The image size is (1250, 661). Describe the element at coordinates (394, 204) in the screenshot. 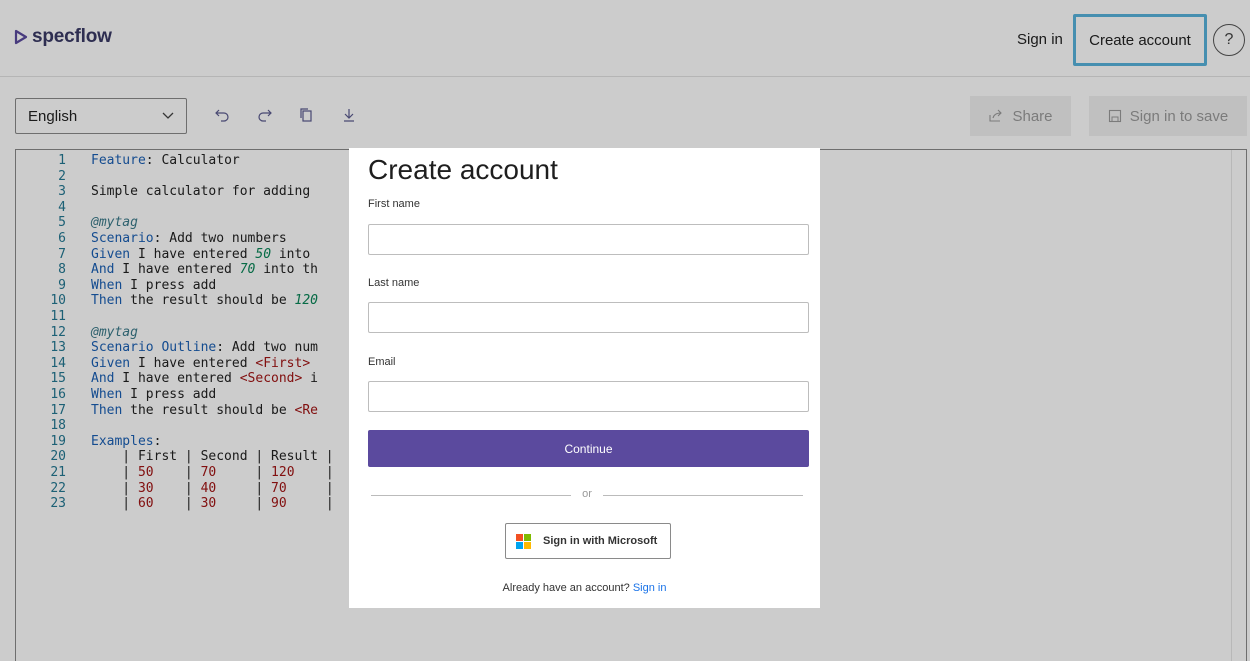

I see `first-name-label: First name` at that location.